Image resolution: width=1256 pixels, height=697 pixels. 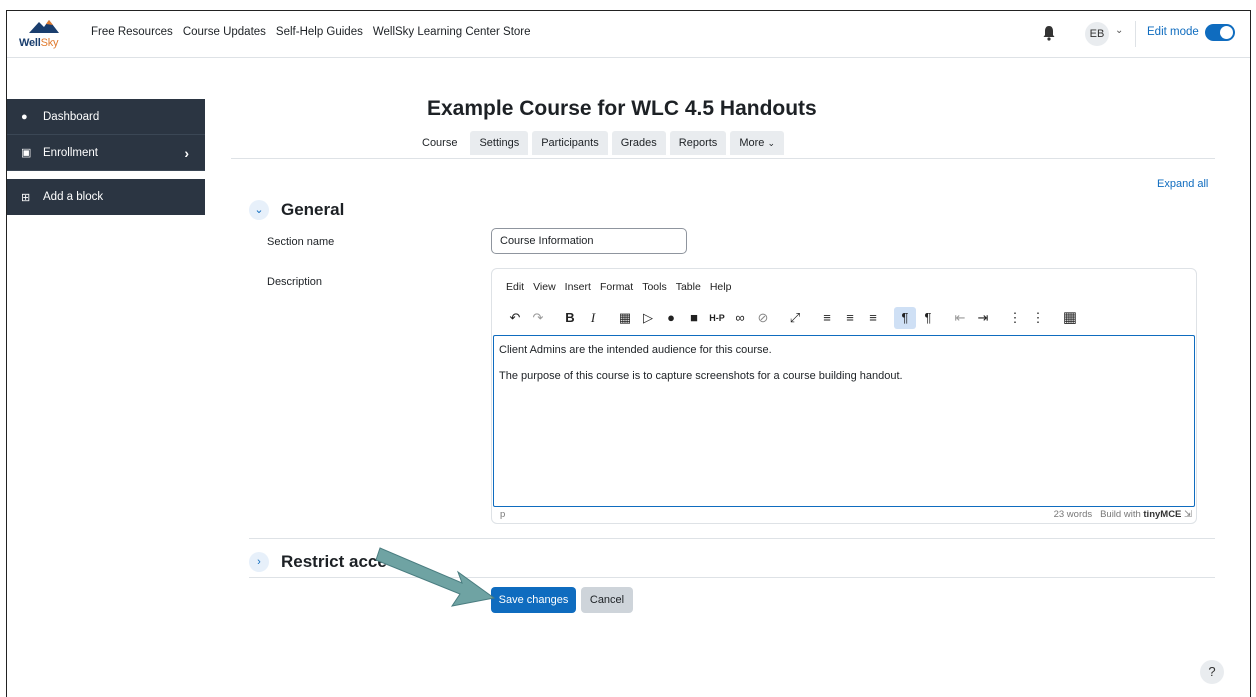 What do you see at coordinates (499, 143) in the screenshot?
I see `tab-settings: Settings` at bounding box center [499, 143].